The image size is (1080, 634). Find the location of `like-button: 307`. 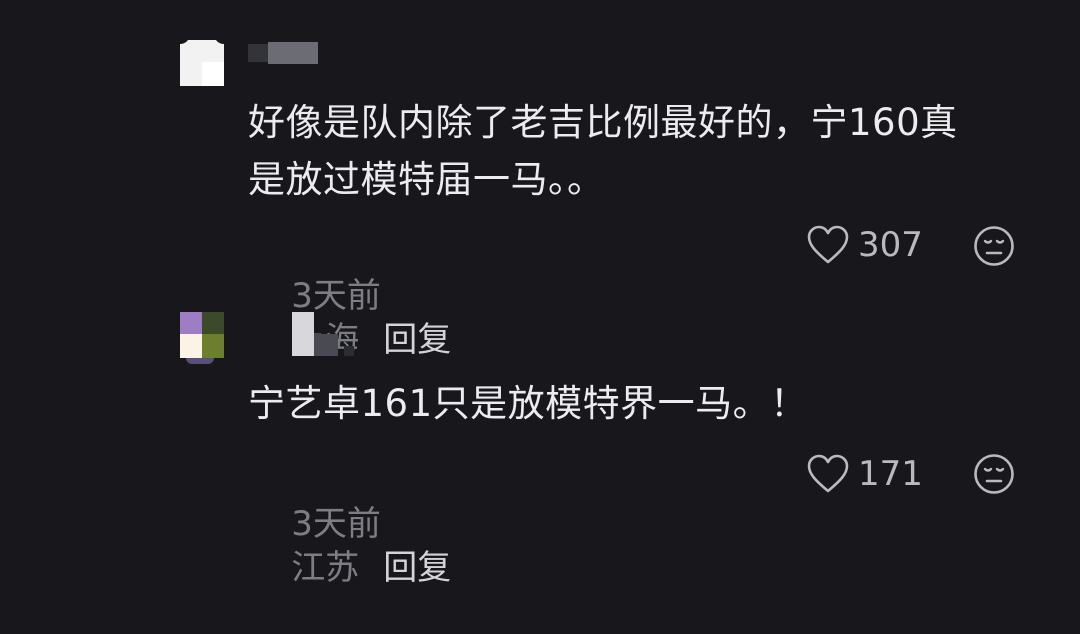

like-button: 307 is located at coordinates (864, 245).